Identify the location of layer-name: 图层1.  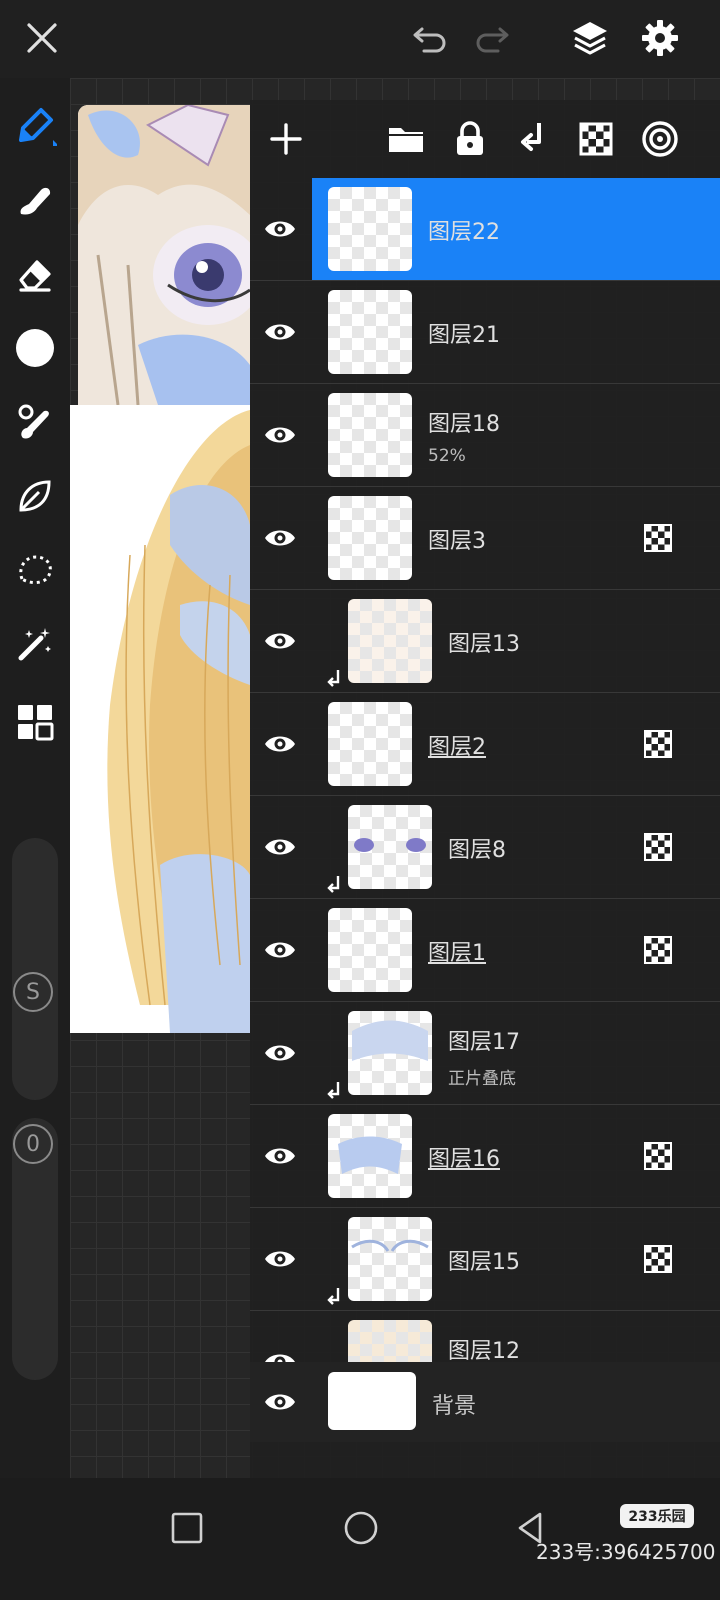
(457, 953).